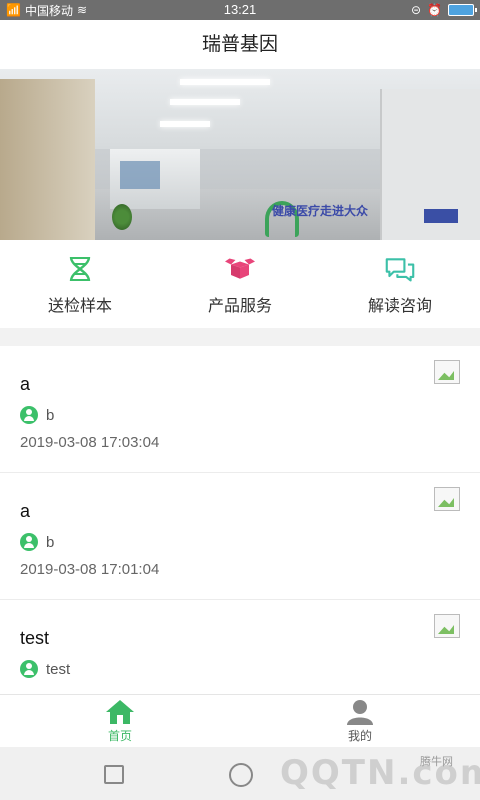 The height and width of the screenshot is (800, 480). What do you see at coordinates (434, 10) in the screenshot?
I see `alarm-icon: ⏰` at bounding box center [434, 10].